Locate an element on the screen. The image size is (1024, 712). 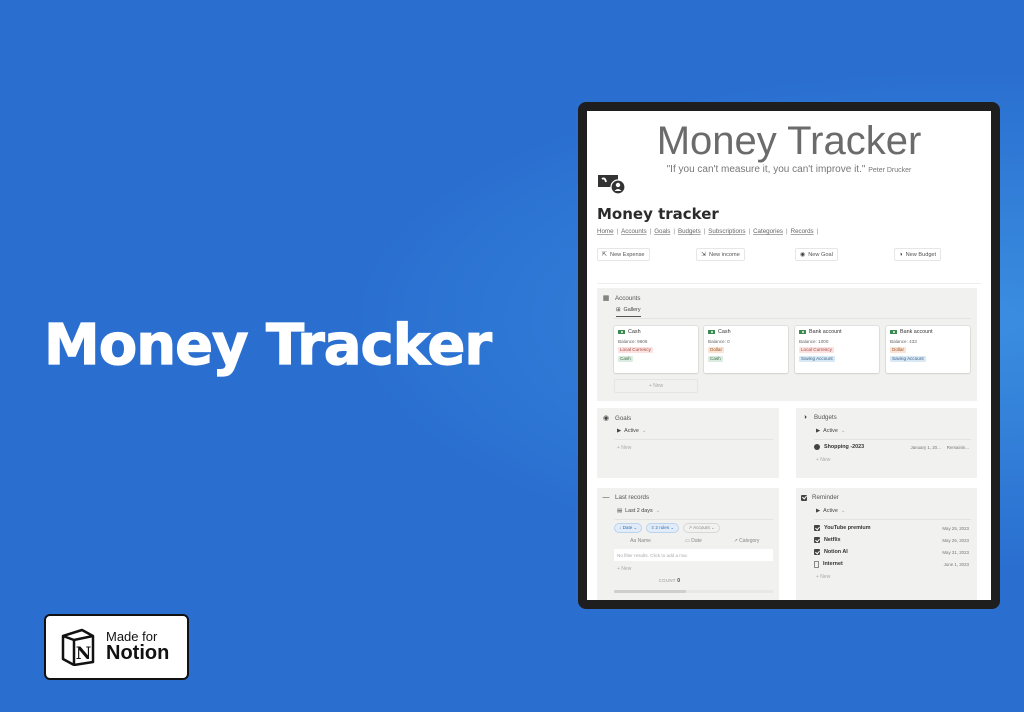
records-header: — Last records is located at coordinates (626, 497).